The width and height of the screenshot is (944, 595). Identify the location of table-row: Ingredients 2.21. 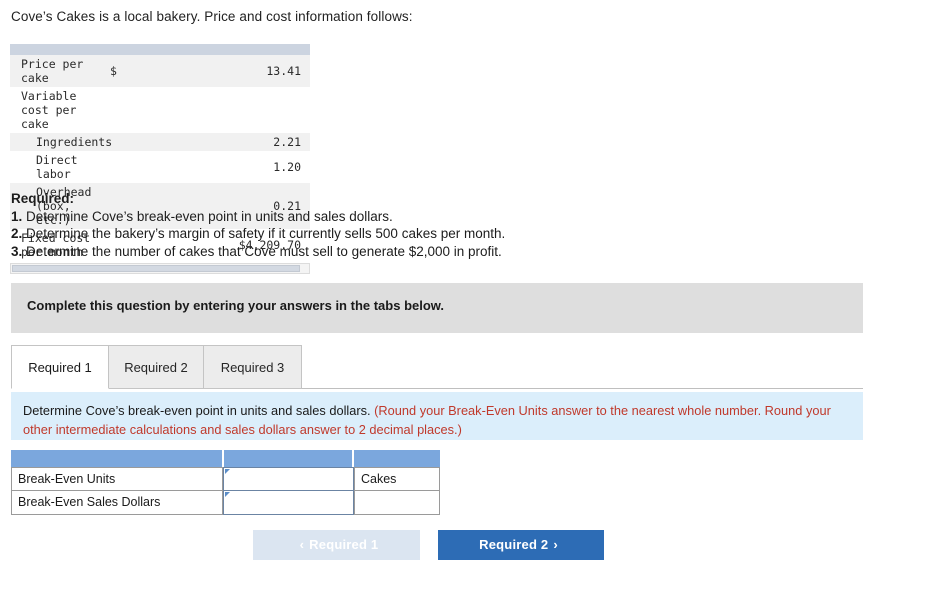
(160, 142).